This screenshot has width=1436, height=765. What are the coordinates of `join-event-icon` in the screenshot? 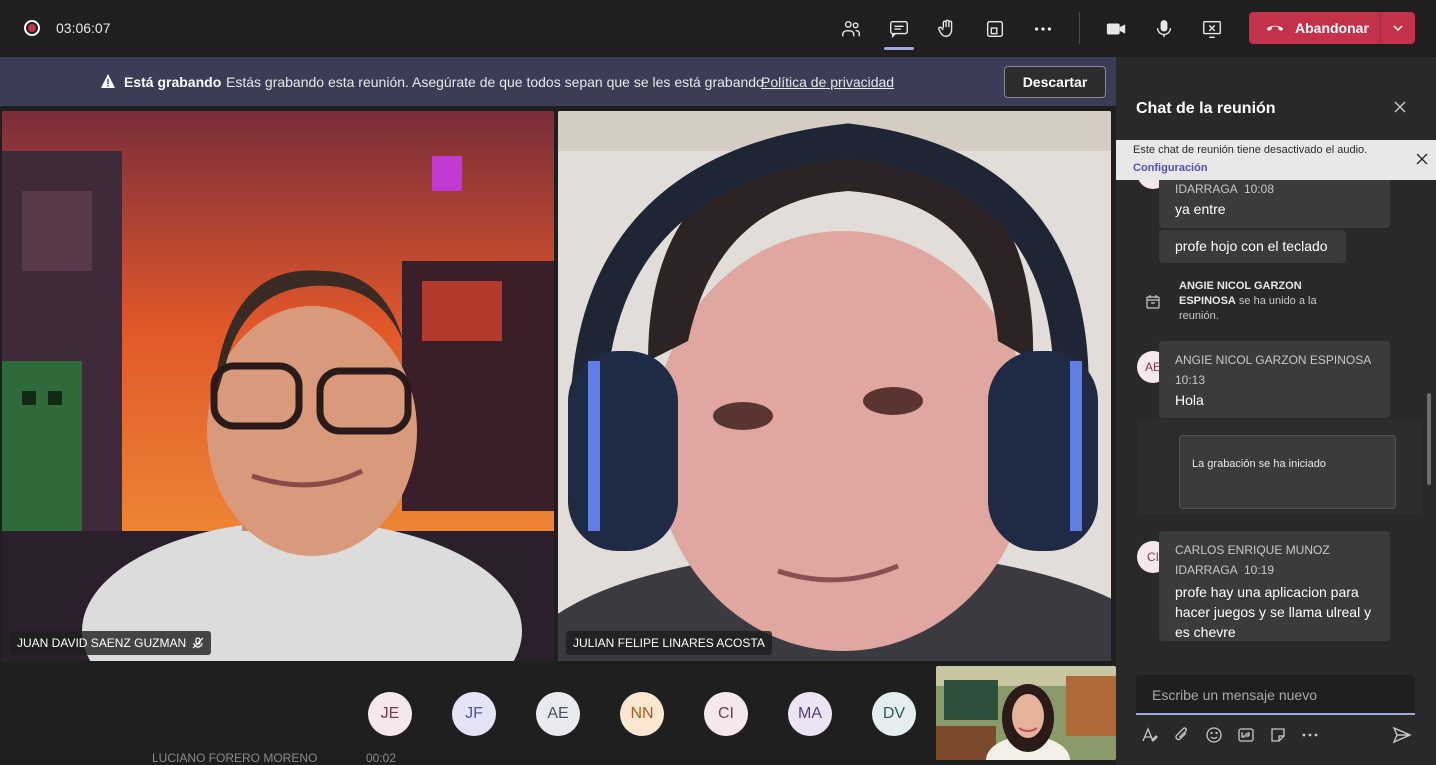 It's located at (1153, 302).